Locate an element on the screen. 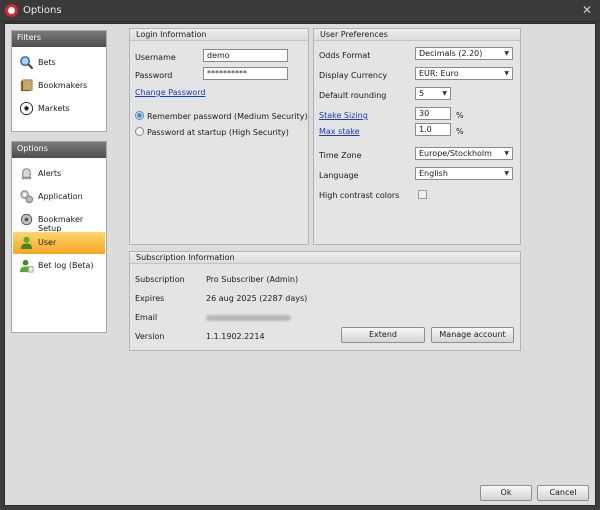 Image resolution: width=600 pixels, height=510 pixels. sidebar-item-markets: Markets is located at coordinates (59, 109).